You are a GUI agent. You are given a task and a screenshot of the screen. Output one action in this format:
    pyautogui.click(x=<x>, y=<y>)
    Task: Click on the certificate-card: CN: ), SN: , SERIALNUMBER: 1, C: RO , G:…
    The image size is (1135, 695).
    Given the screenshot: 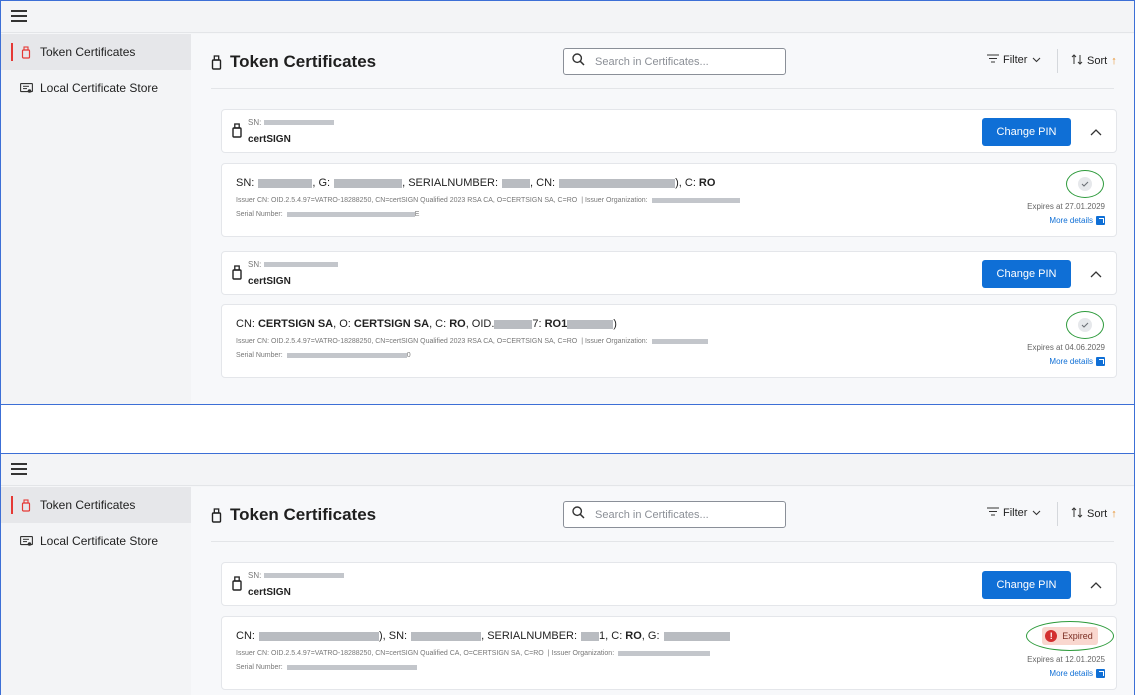 What is the action you would take?
    pyautogui.click(x=669, y=653)
    